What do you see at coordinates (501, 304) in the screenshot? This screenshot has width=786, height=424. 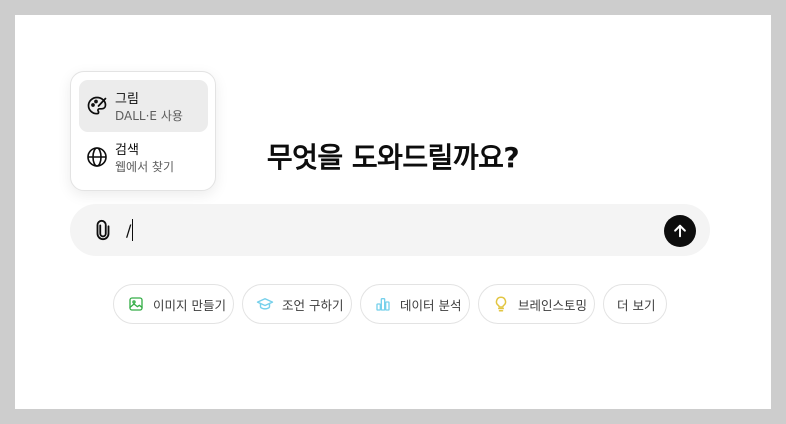 I see `lightbulb-icon` at bounding box center [501, 304].